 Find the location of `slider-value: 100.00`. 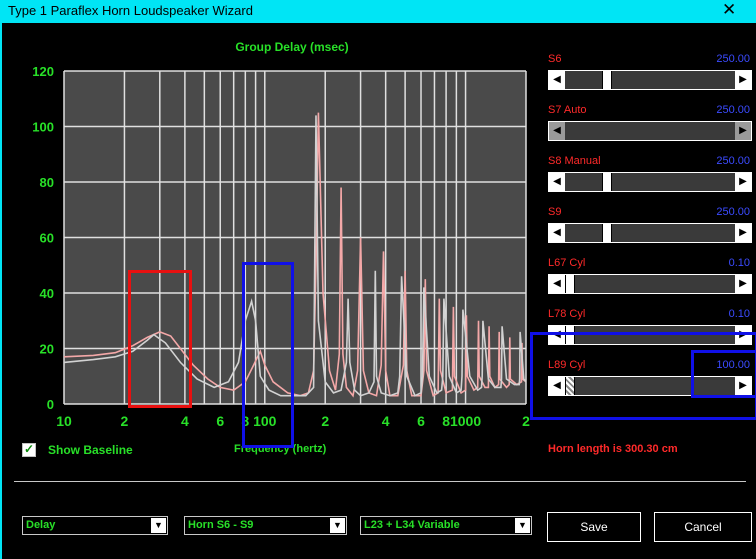

slider-value: 100.00 is located at coordinates (733, 365).